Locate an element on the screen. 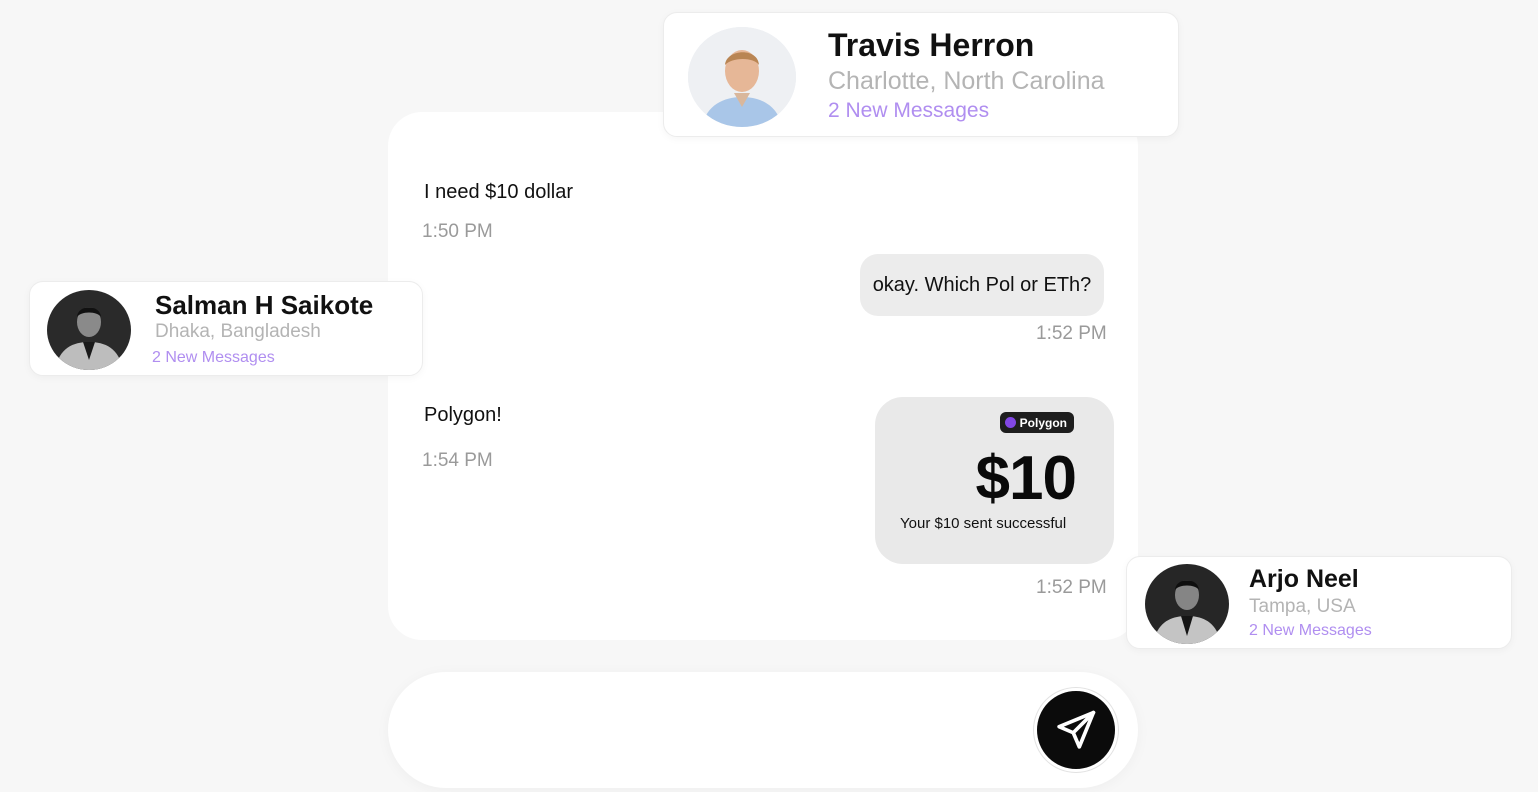 The image size is (1538, 792). payment-caption: Your $10 sent successful is located at coordinates (983, 523).